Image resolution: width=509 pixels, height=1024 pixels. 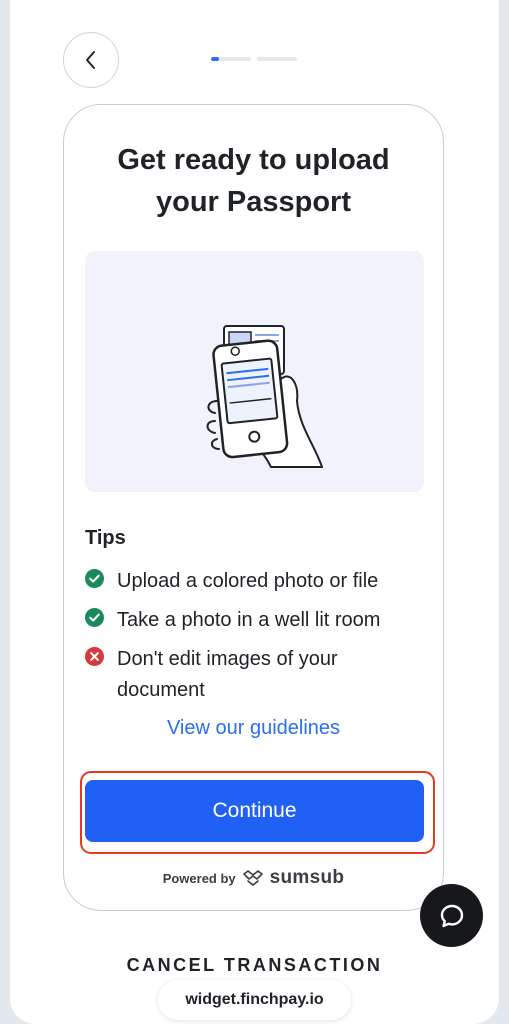 I want to click on tip-item: Upload a colored photo or file, so click(x=246, y=581).